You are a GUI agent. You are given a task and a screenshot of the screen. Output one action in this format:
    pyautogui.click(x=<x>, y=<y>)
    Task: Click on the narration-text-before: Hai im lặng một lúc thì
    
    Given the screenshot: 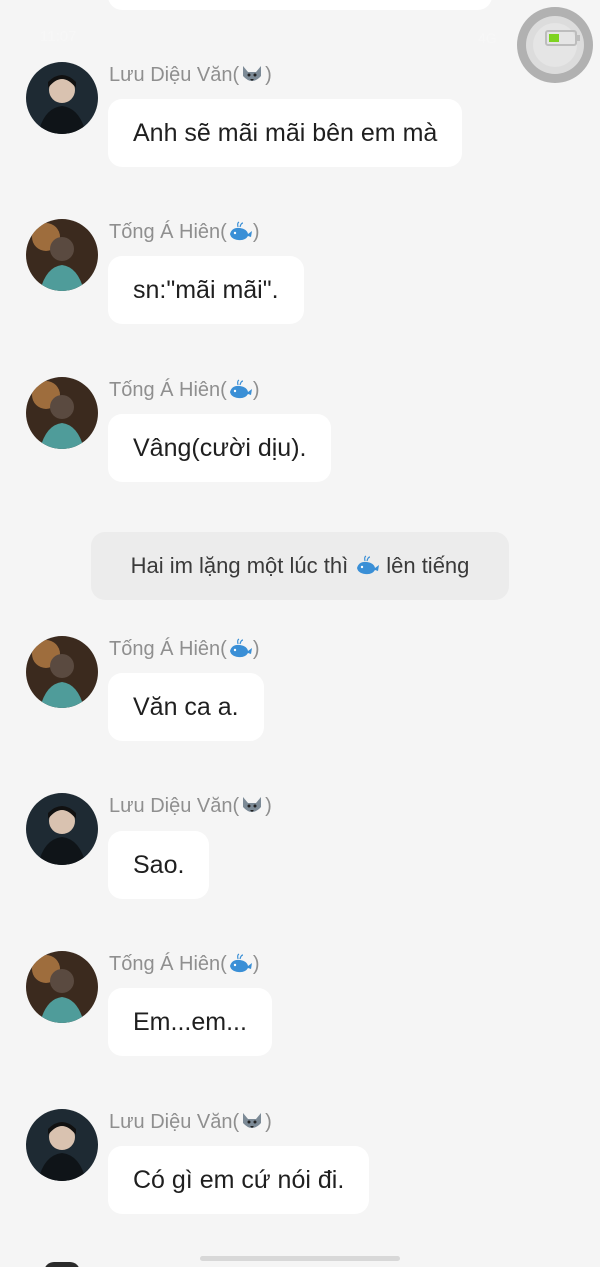 What is the action you would take?
    pyautogui.click(x=239, y=565)
    